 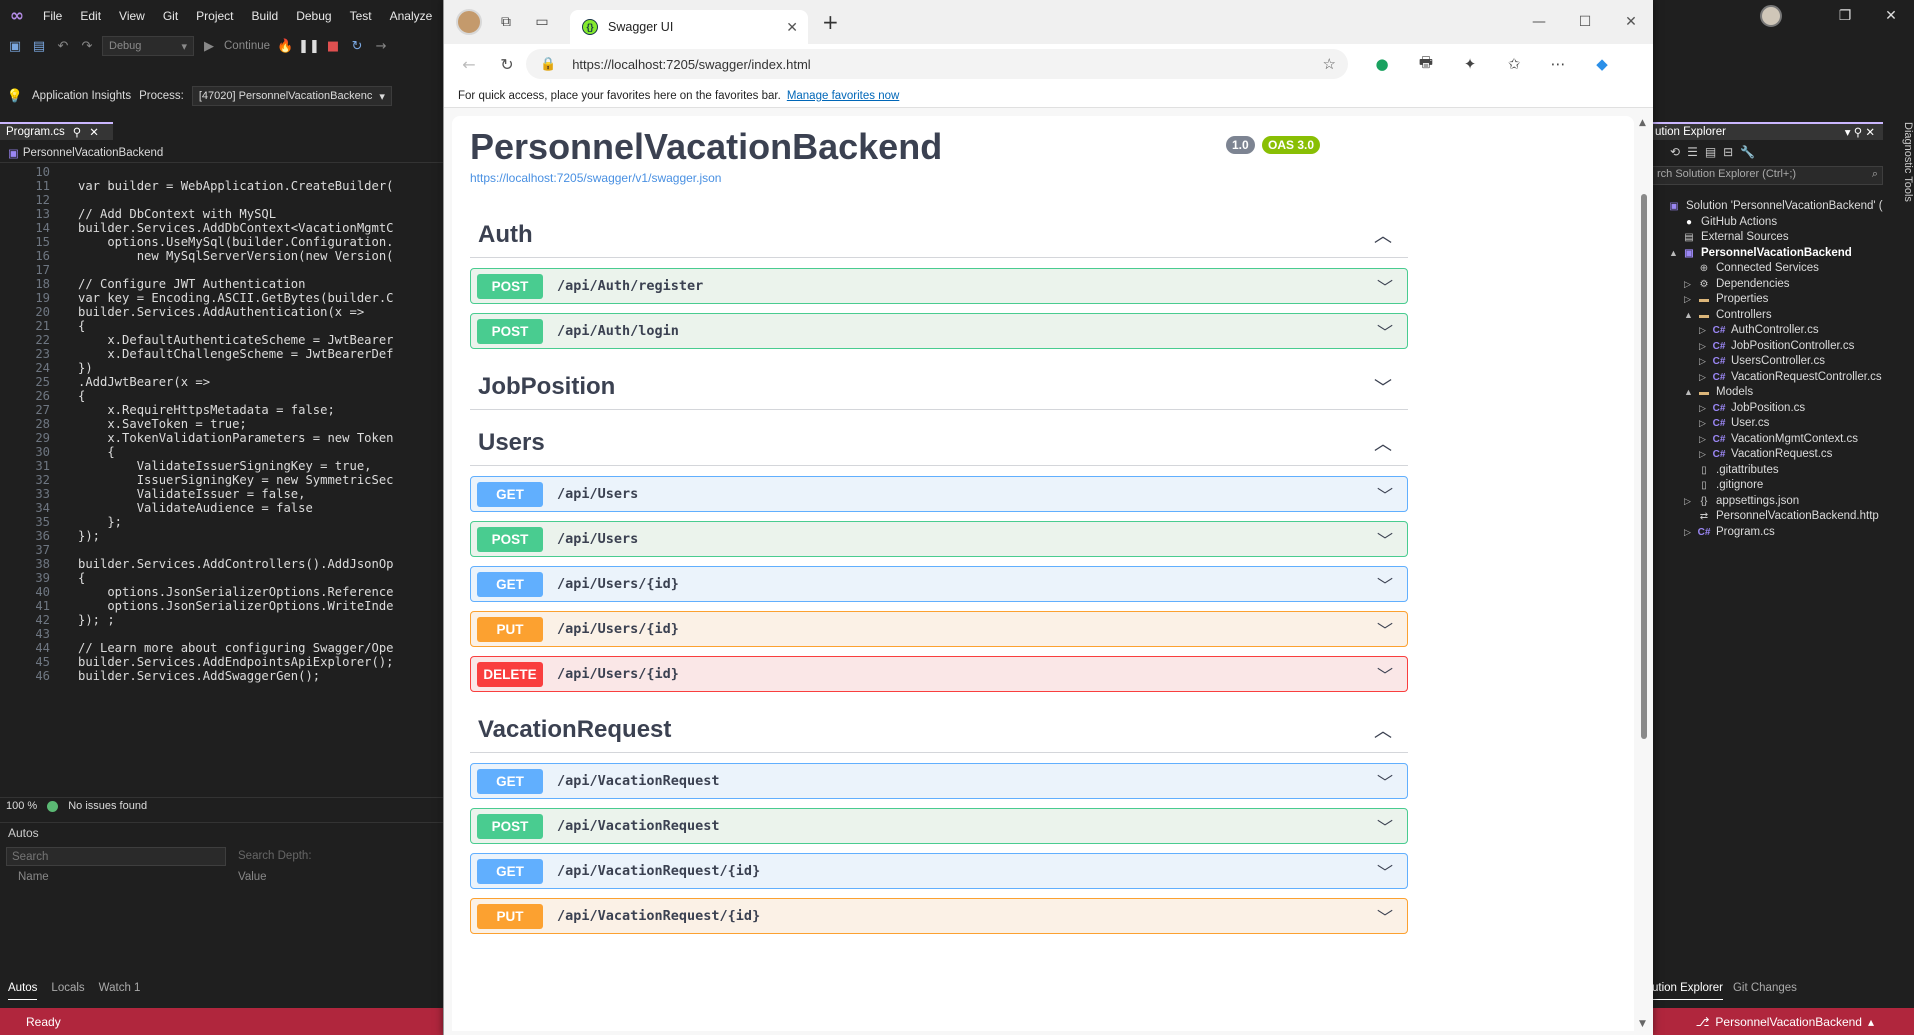 I want to click on page-scrollbar: ▲ ▼, so click(x=1644, y=573).